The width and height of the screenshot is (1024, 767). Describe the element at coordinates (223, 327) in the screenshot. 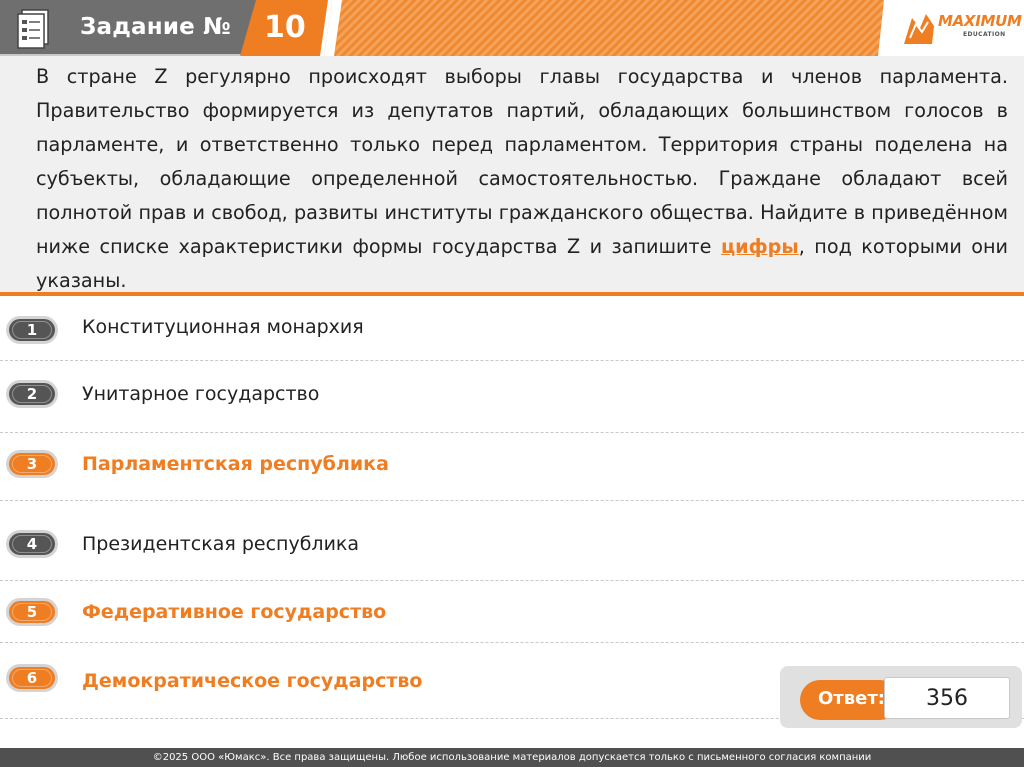

I see `option-label: Конституционная монархия` at that location.